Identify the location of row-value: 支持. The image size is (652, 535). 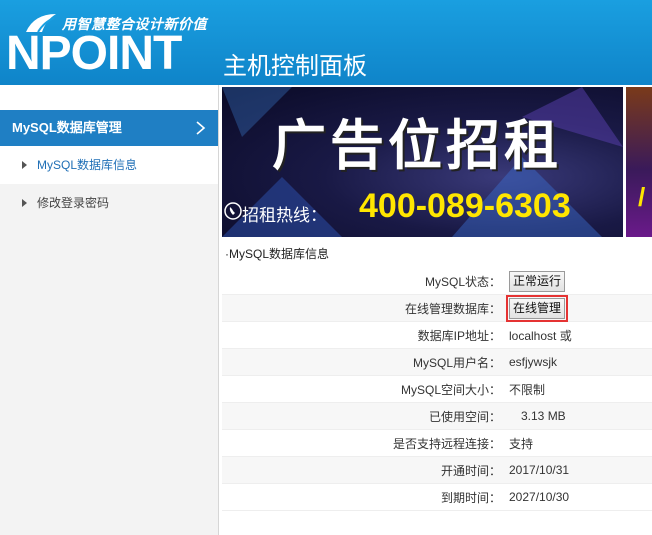
(521, 443).